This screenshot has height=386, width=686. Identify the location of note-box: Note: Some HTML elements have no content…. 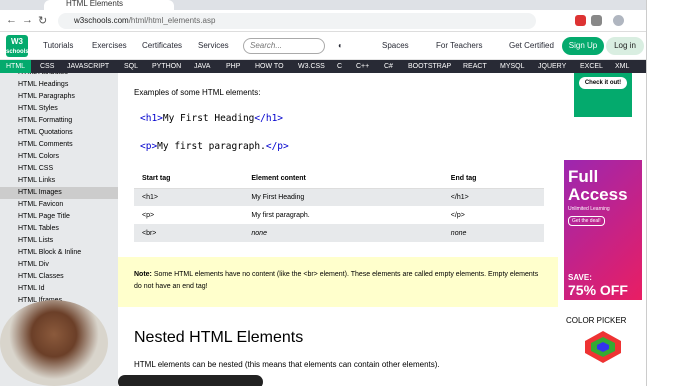
(338, 282).